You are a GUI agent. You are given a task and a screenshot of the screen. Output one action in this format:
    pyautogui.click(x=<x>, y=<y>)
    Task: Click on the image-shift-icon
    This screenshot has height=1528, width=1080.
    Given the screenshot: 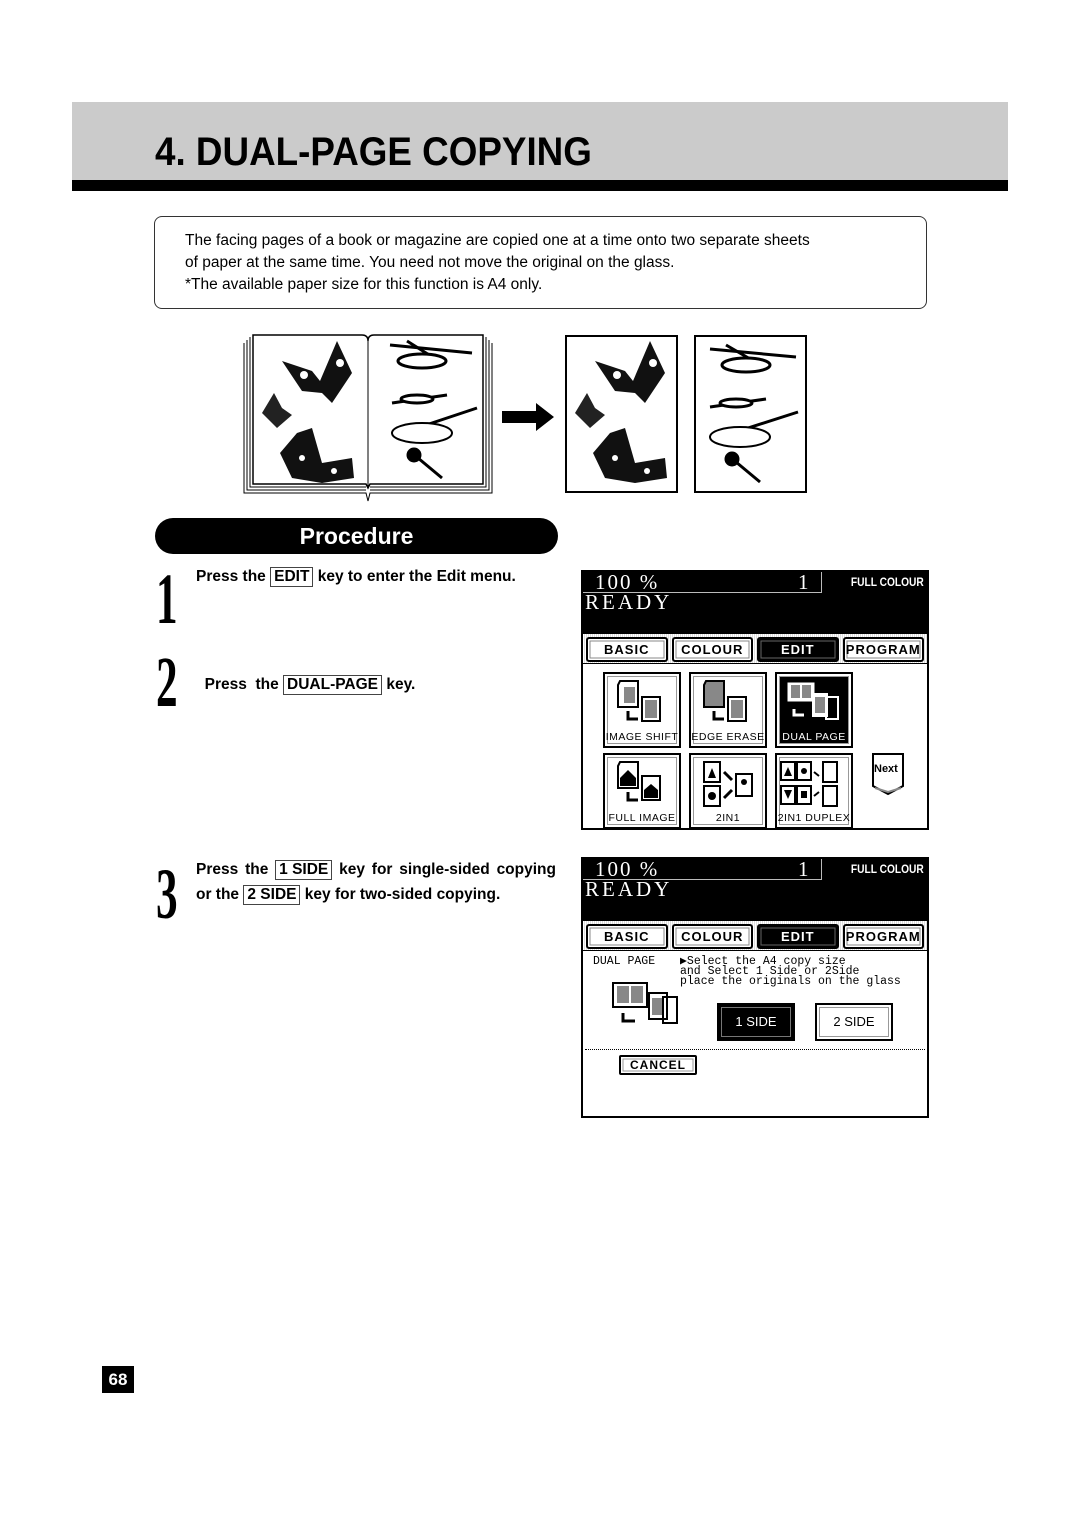 What is the action you would take?
    pyautogui.click(x=639, y=701)
    